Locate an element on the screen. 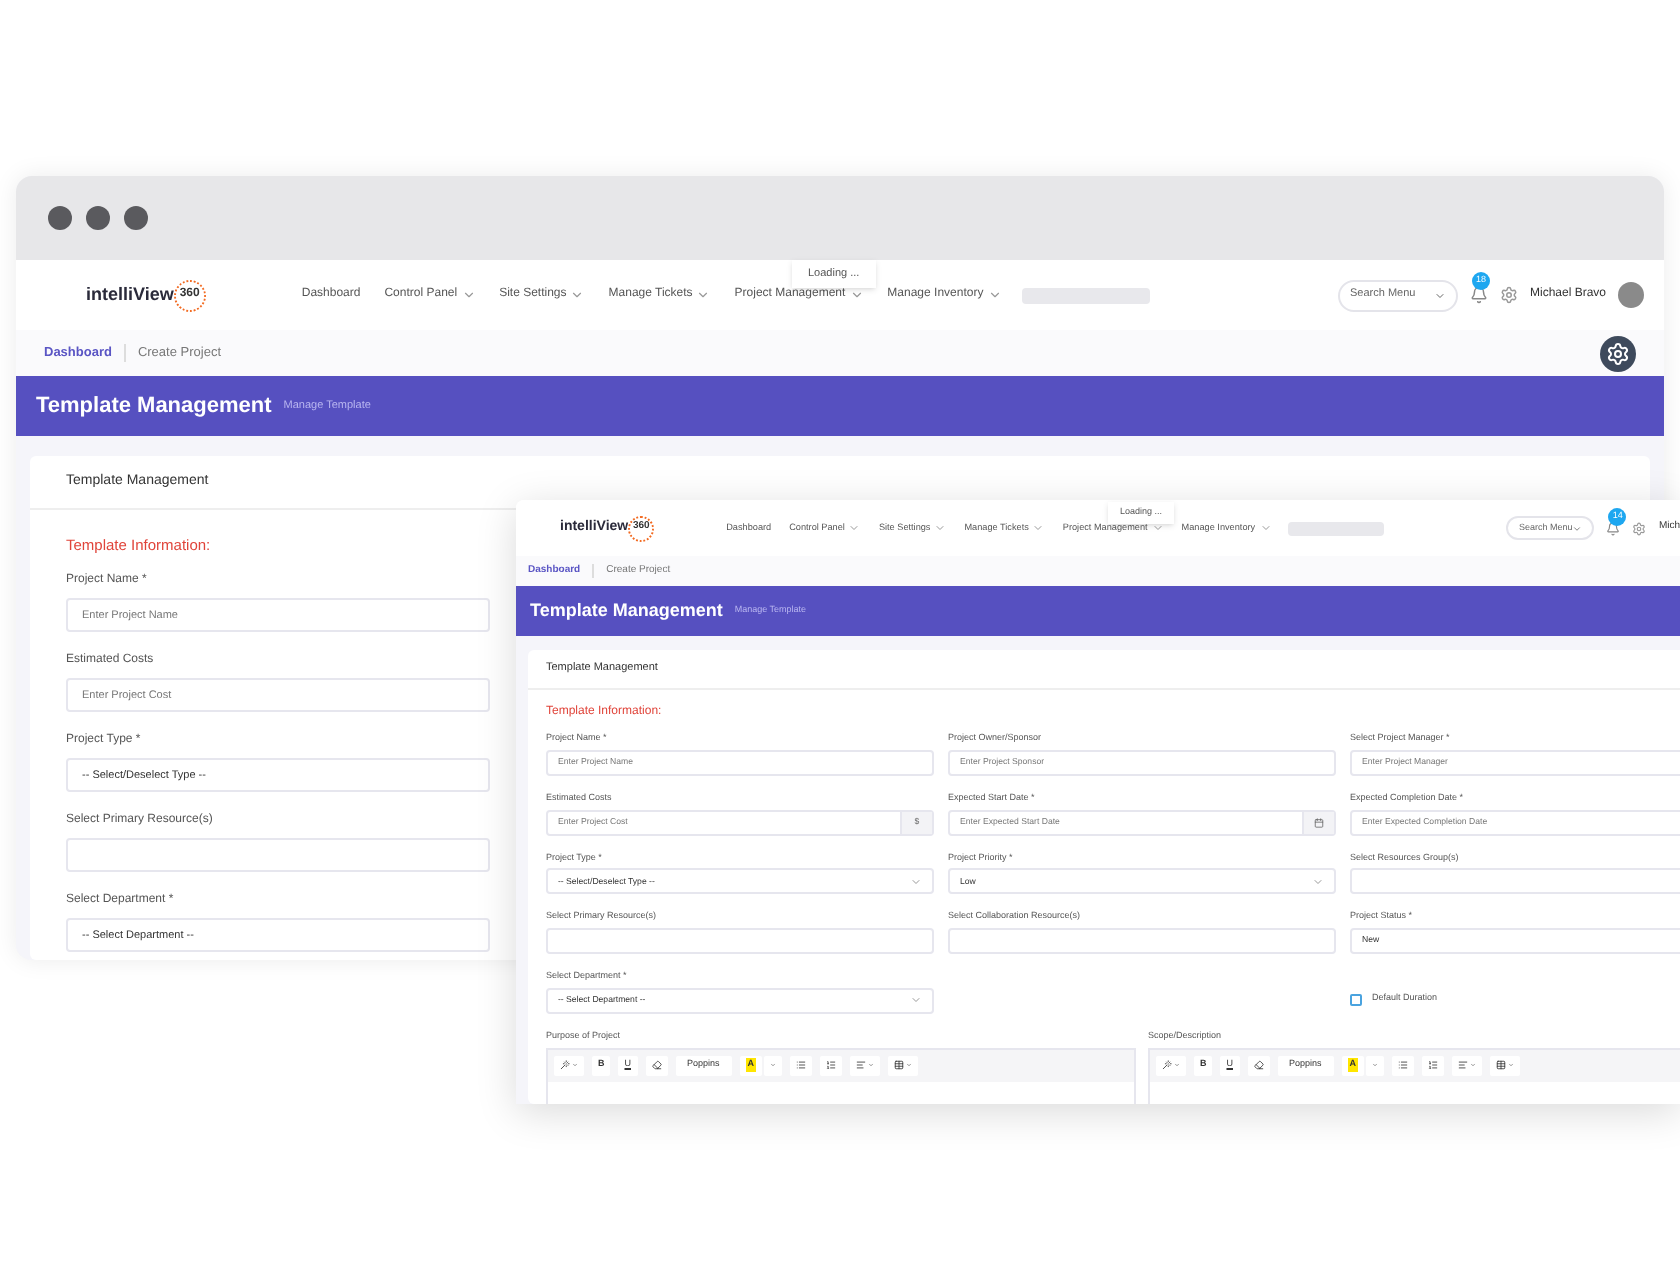  checkbox is located at coordinates (1356, 999).